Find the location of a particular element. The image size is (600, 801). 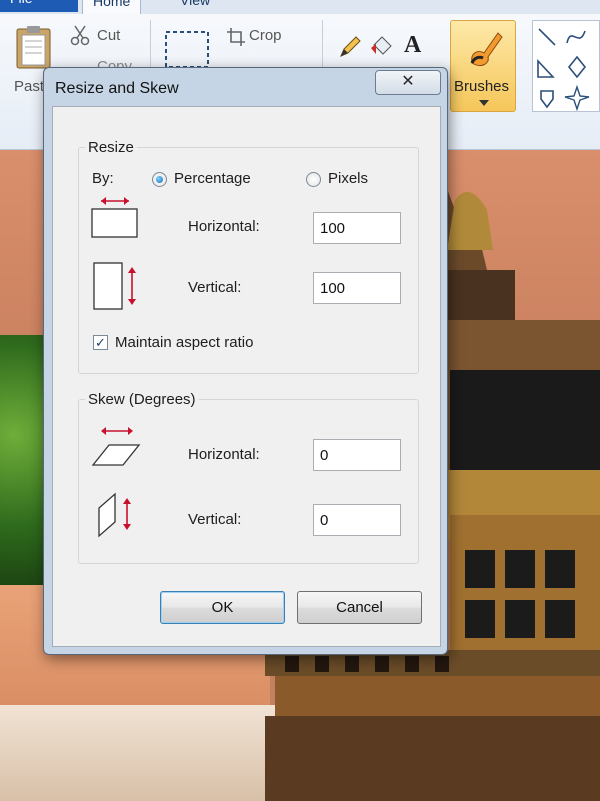

dialog-title: Resize and Skew is located at coordinates (117, 88).